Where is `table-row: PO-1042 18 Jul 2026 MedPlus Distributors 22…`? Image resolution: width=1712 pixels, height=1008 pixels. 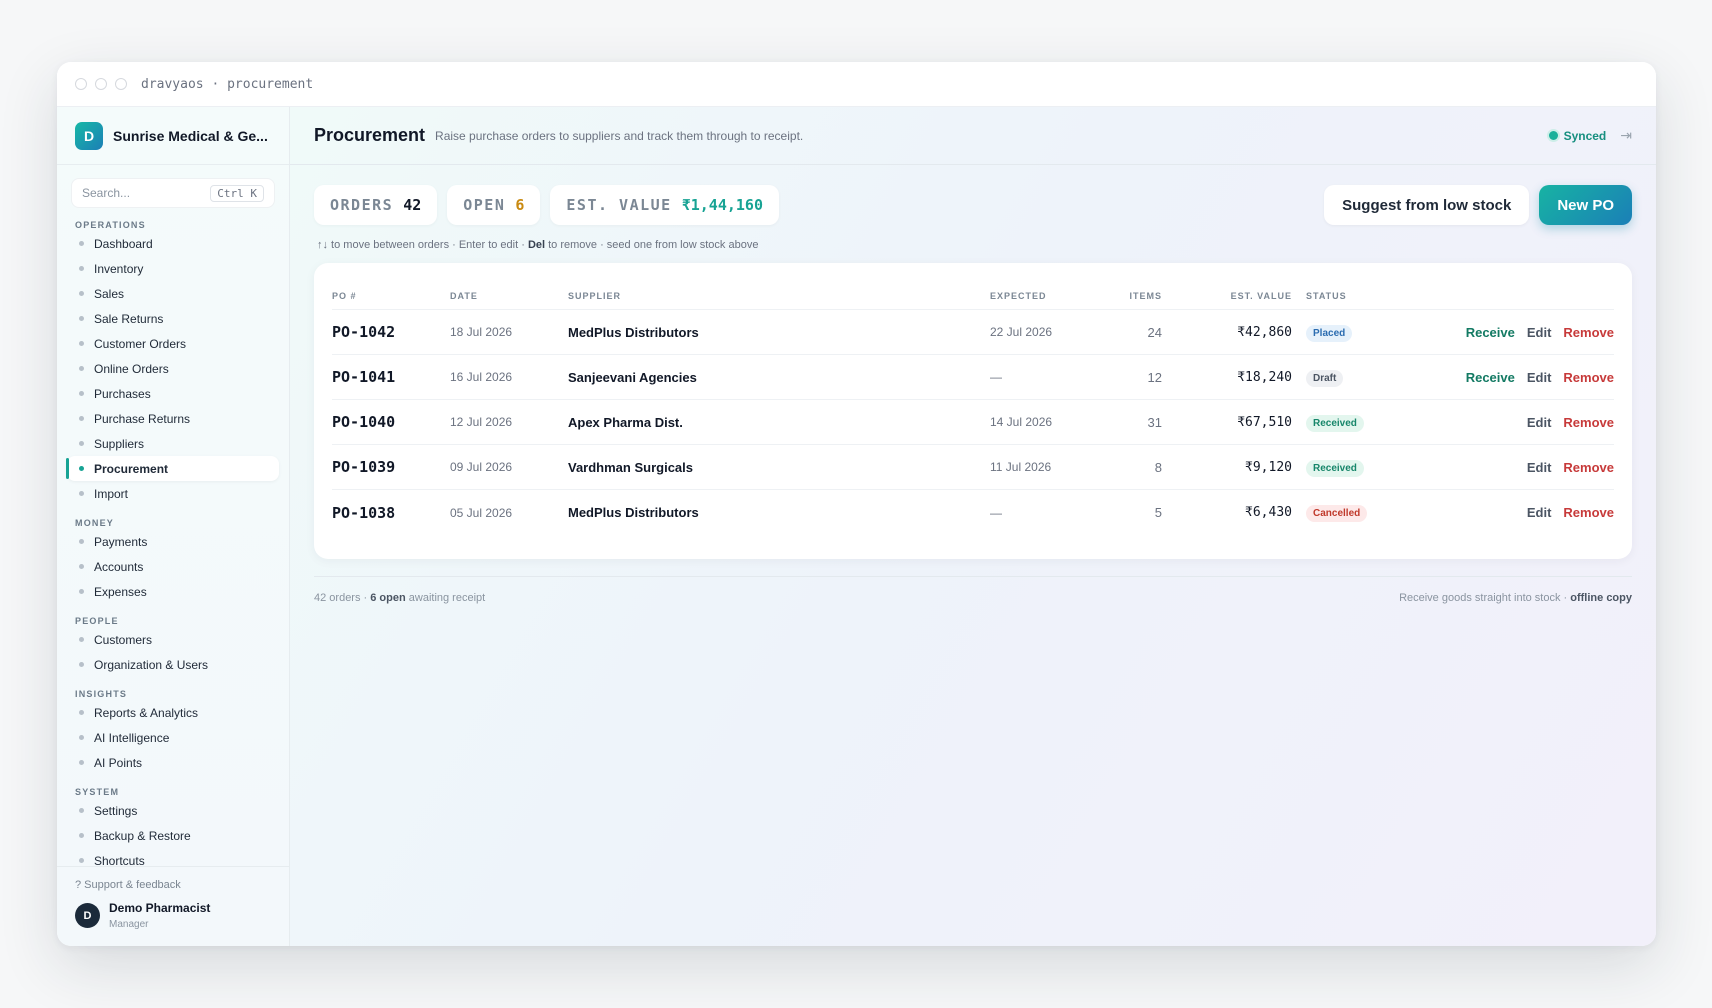 table-row: PO-1042 18 Jul 2026 MedPlus Distributors 22… is located at coordinates (973, 332).